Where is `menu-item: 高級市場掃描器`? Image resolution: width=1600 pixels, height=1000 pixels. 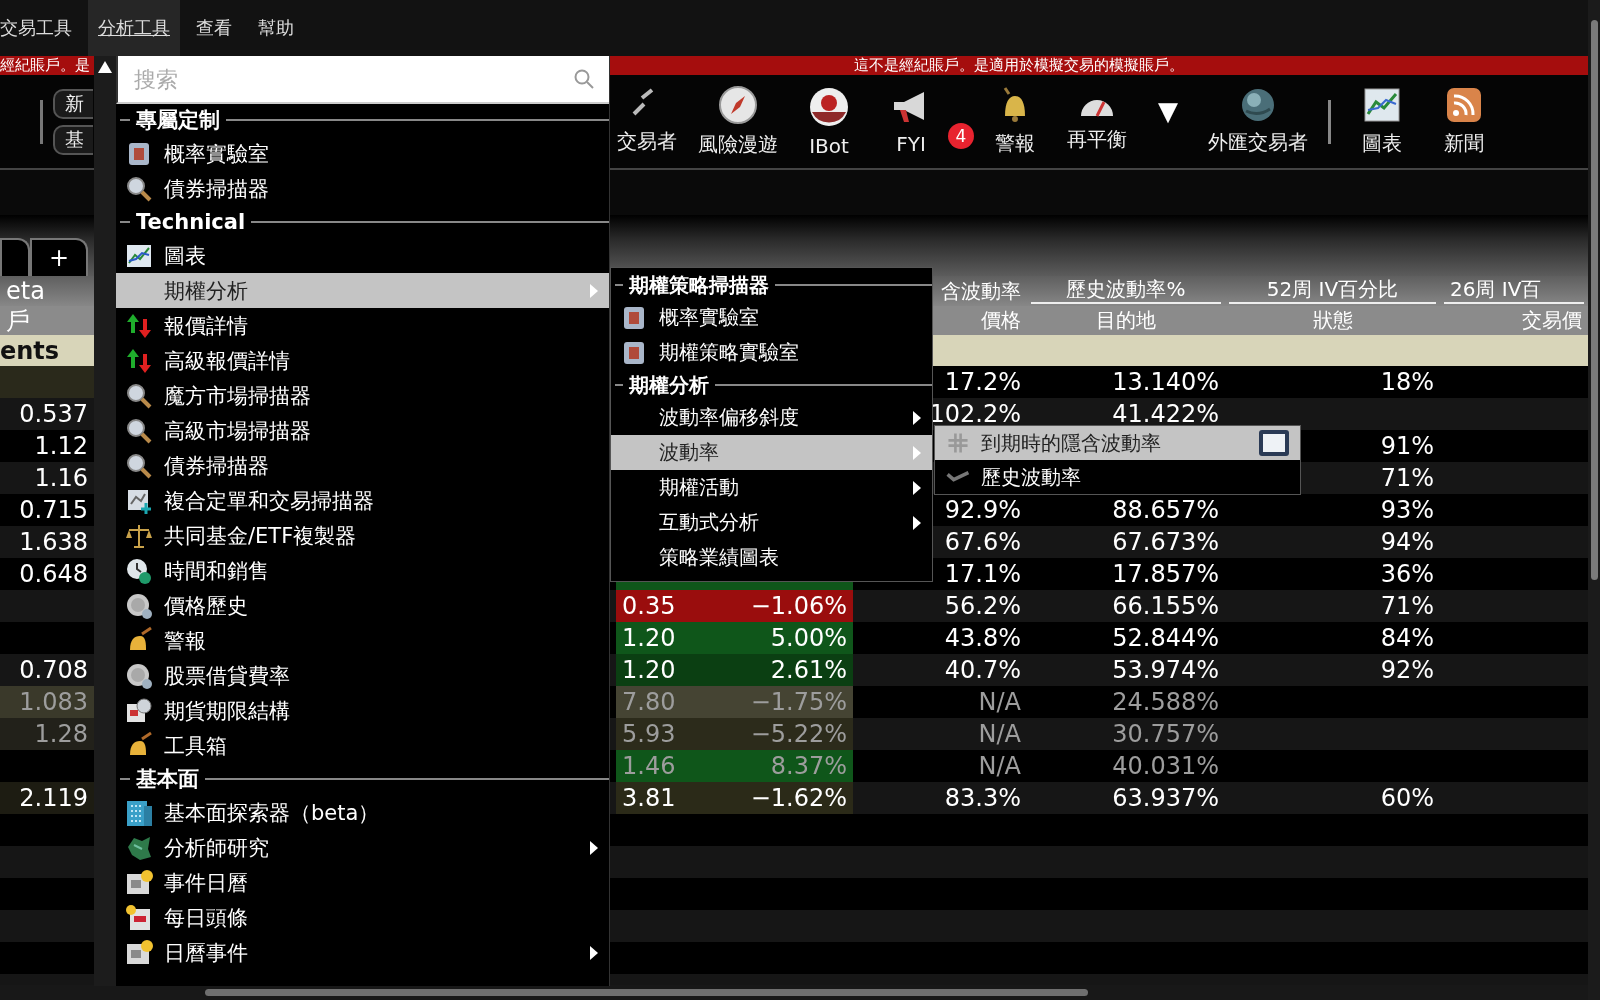
menu-item: 高級市場掃描器 is located at coordinates (362, 430).